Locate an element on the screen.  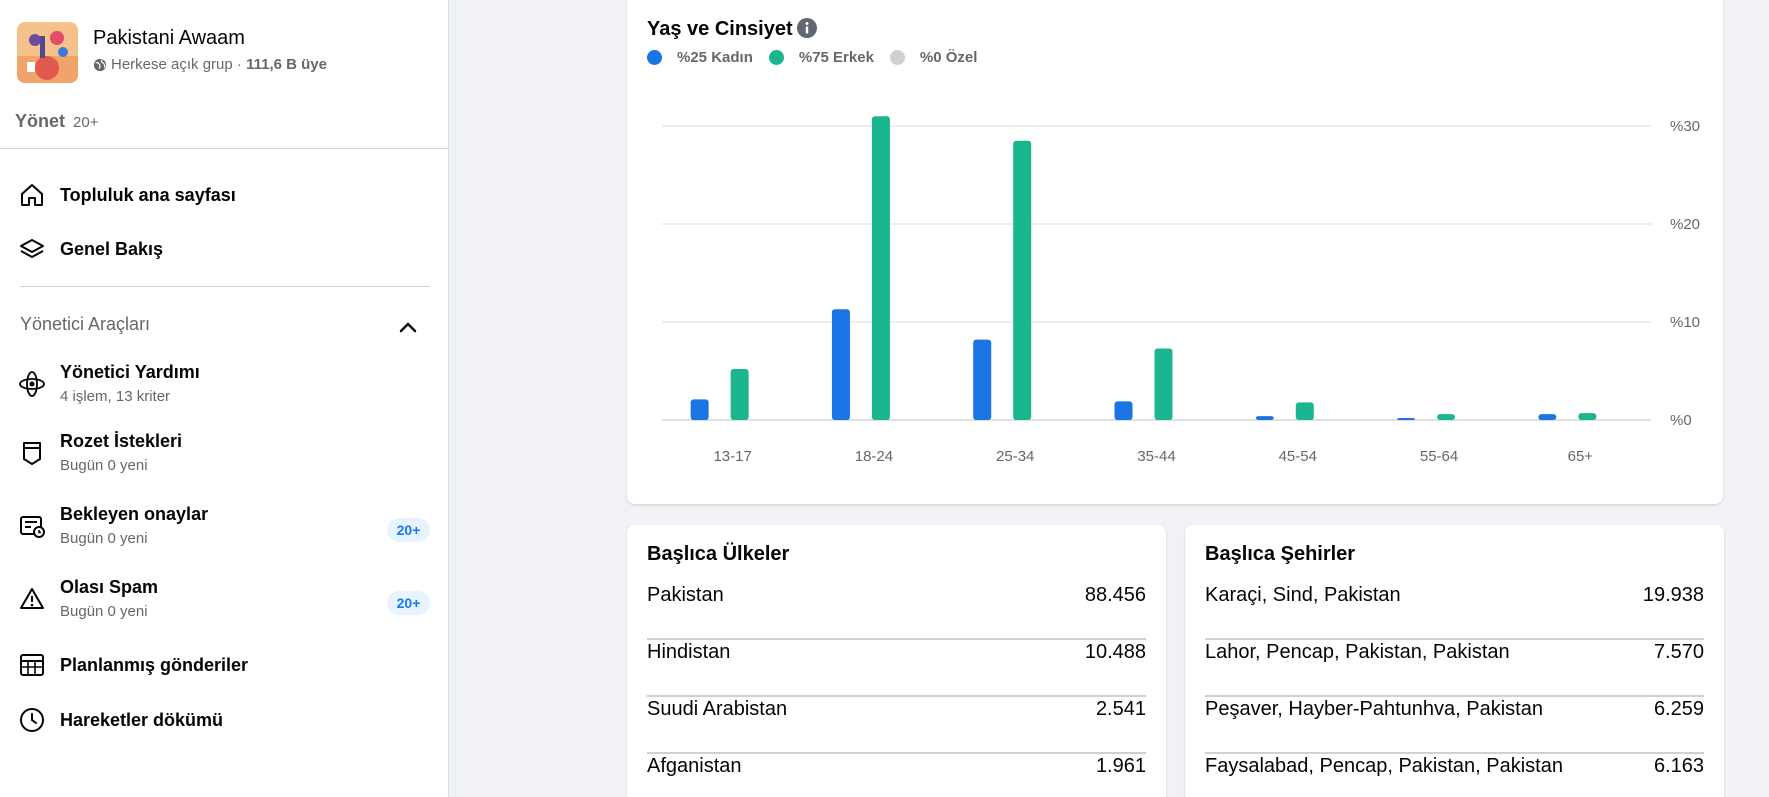
country-name: Afganistan is located at coordinates (694, 766).